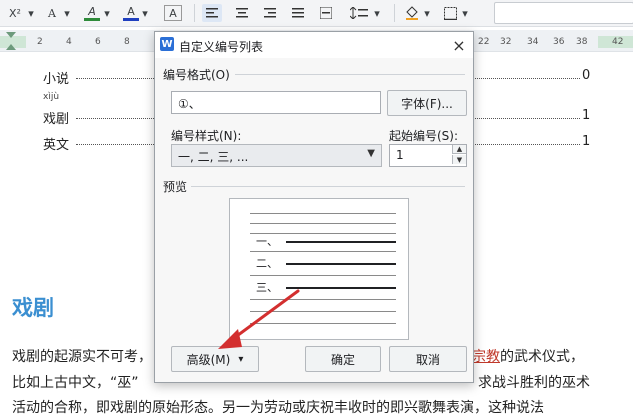 The width and height of the screenshot is (633, 417). I want to click on line-spacing-button, so click(359, 13).